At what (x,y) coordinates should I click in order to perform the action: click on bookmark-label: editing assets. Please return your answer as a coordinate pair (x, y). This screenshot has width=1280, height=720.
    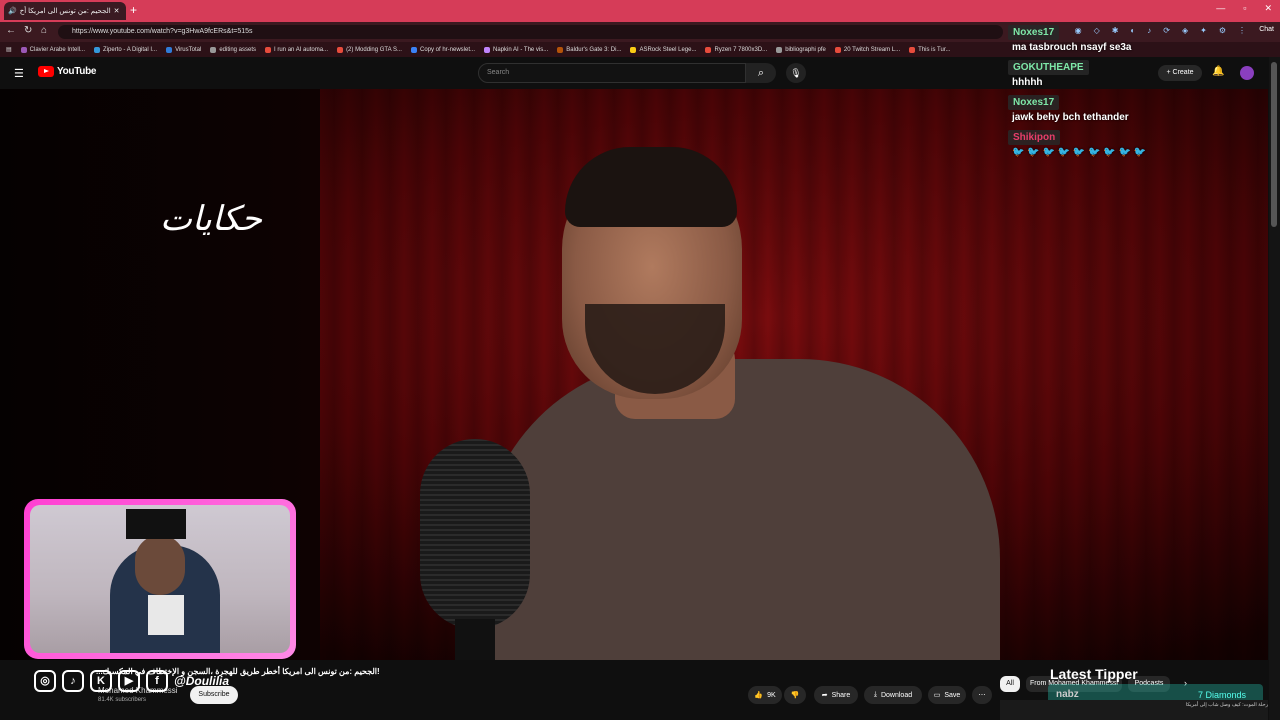
    Looking at the image, I should click on (238, 49).